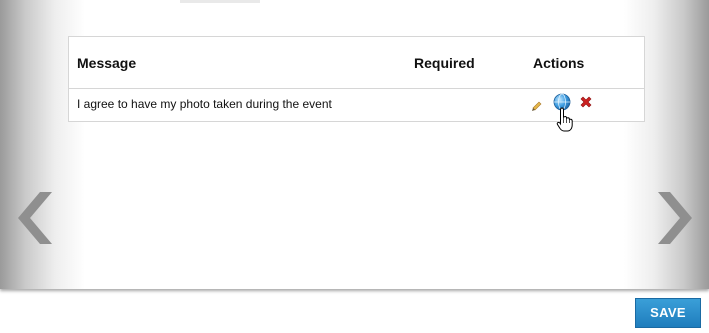 The width and height of the screenshot is (709, 333). I want to click on chevron-right-icon, so click(676, 218).